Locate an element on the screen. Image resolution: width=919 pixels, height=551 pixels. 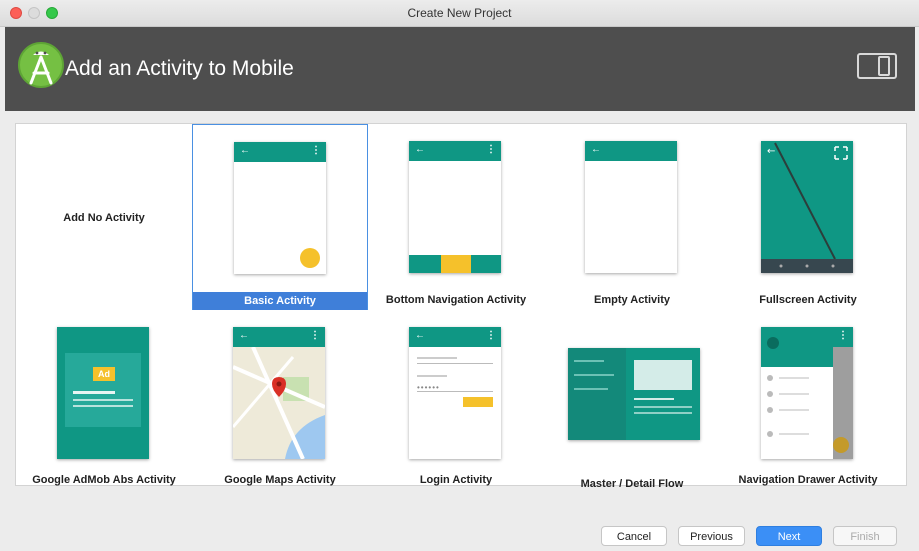
tile-basic-activity: ← ⋮ Basic Activity is located at coordinates (280, 217).